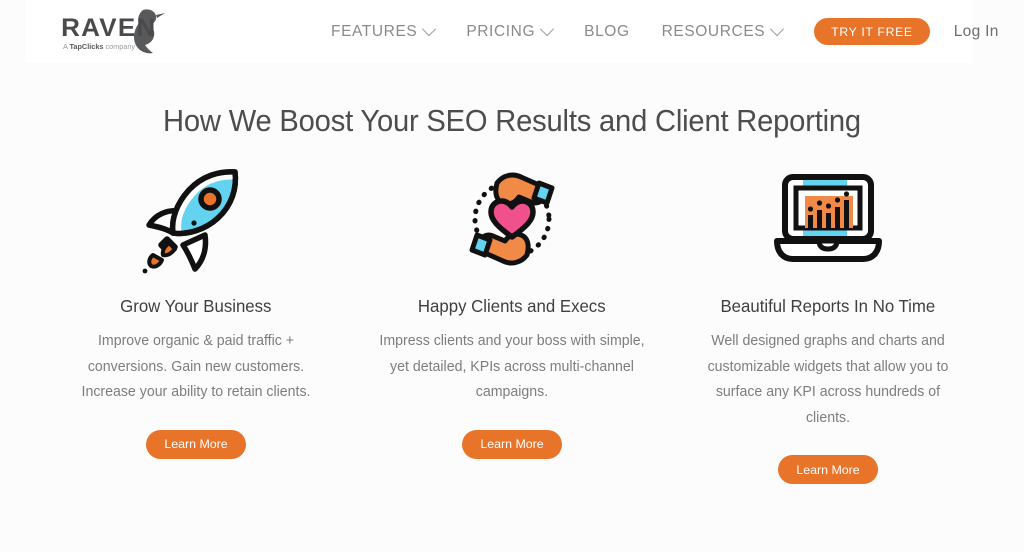 This screenshot has width=1024, height=552. Describe the element at coordinates (501, 31) in the screenshot. I see `nav-item-pricing-label: PRICING` at that location.